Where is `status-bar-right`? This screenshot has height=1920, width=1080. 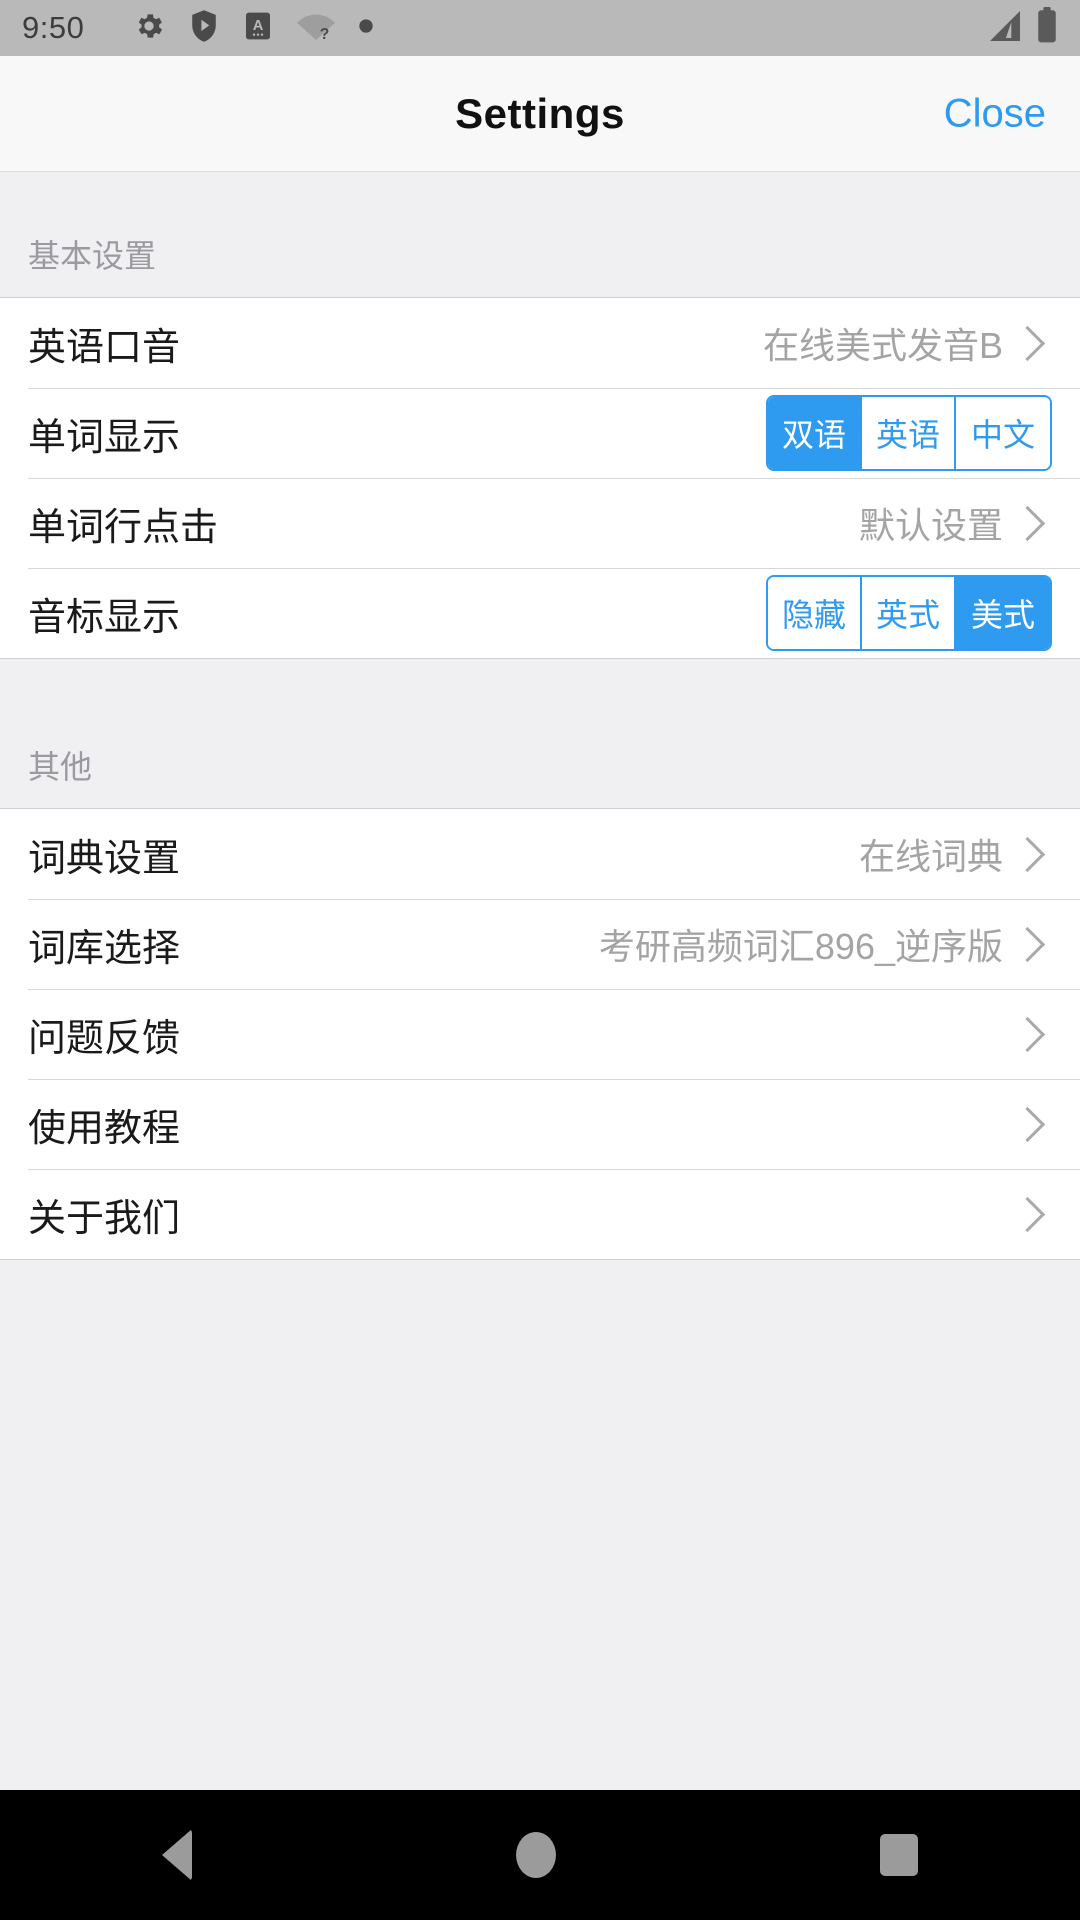 status-bar-right is located at coordinates (1022, 28).